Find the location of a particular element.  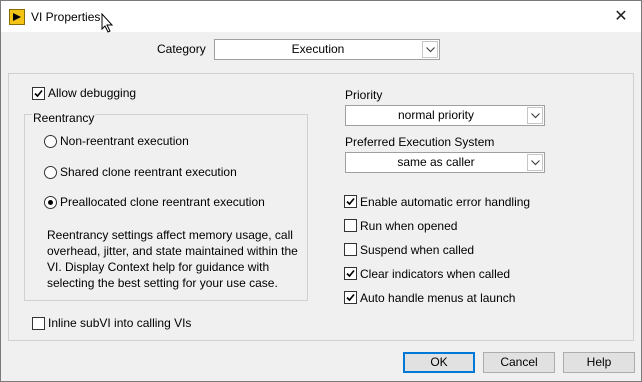

category-value: Execution is located at coordinates (318, 49).